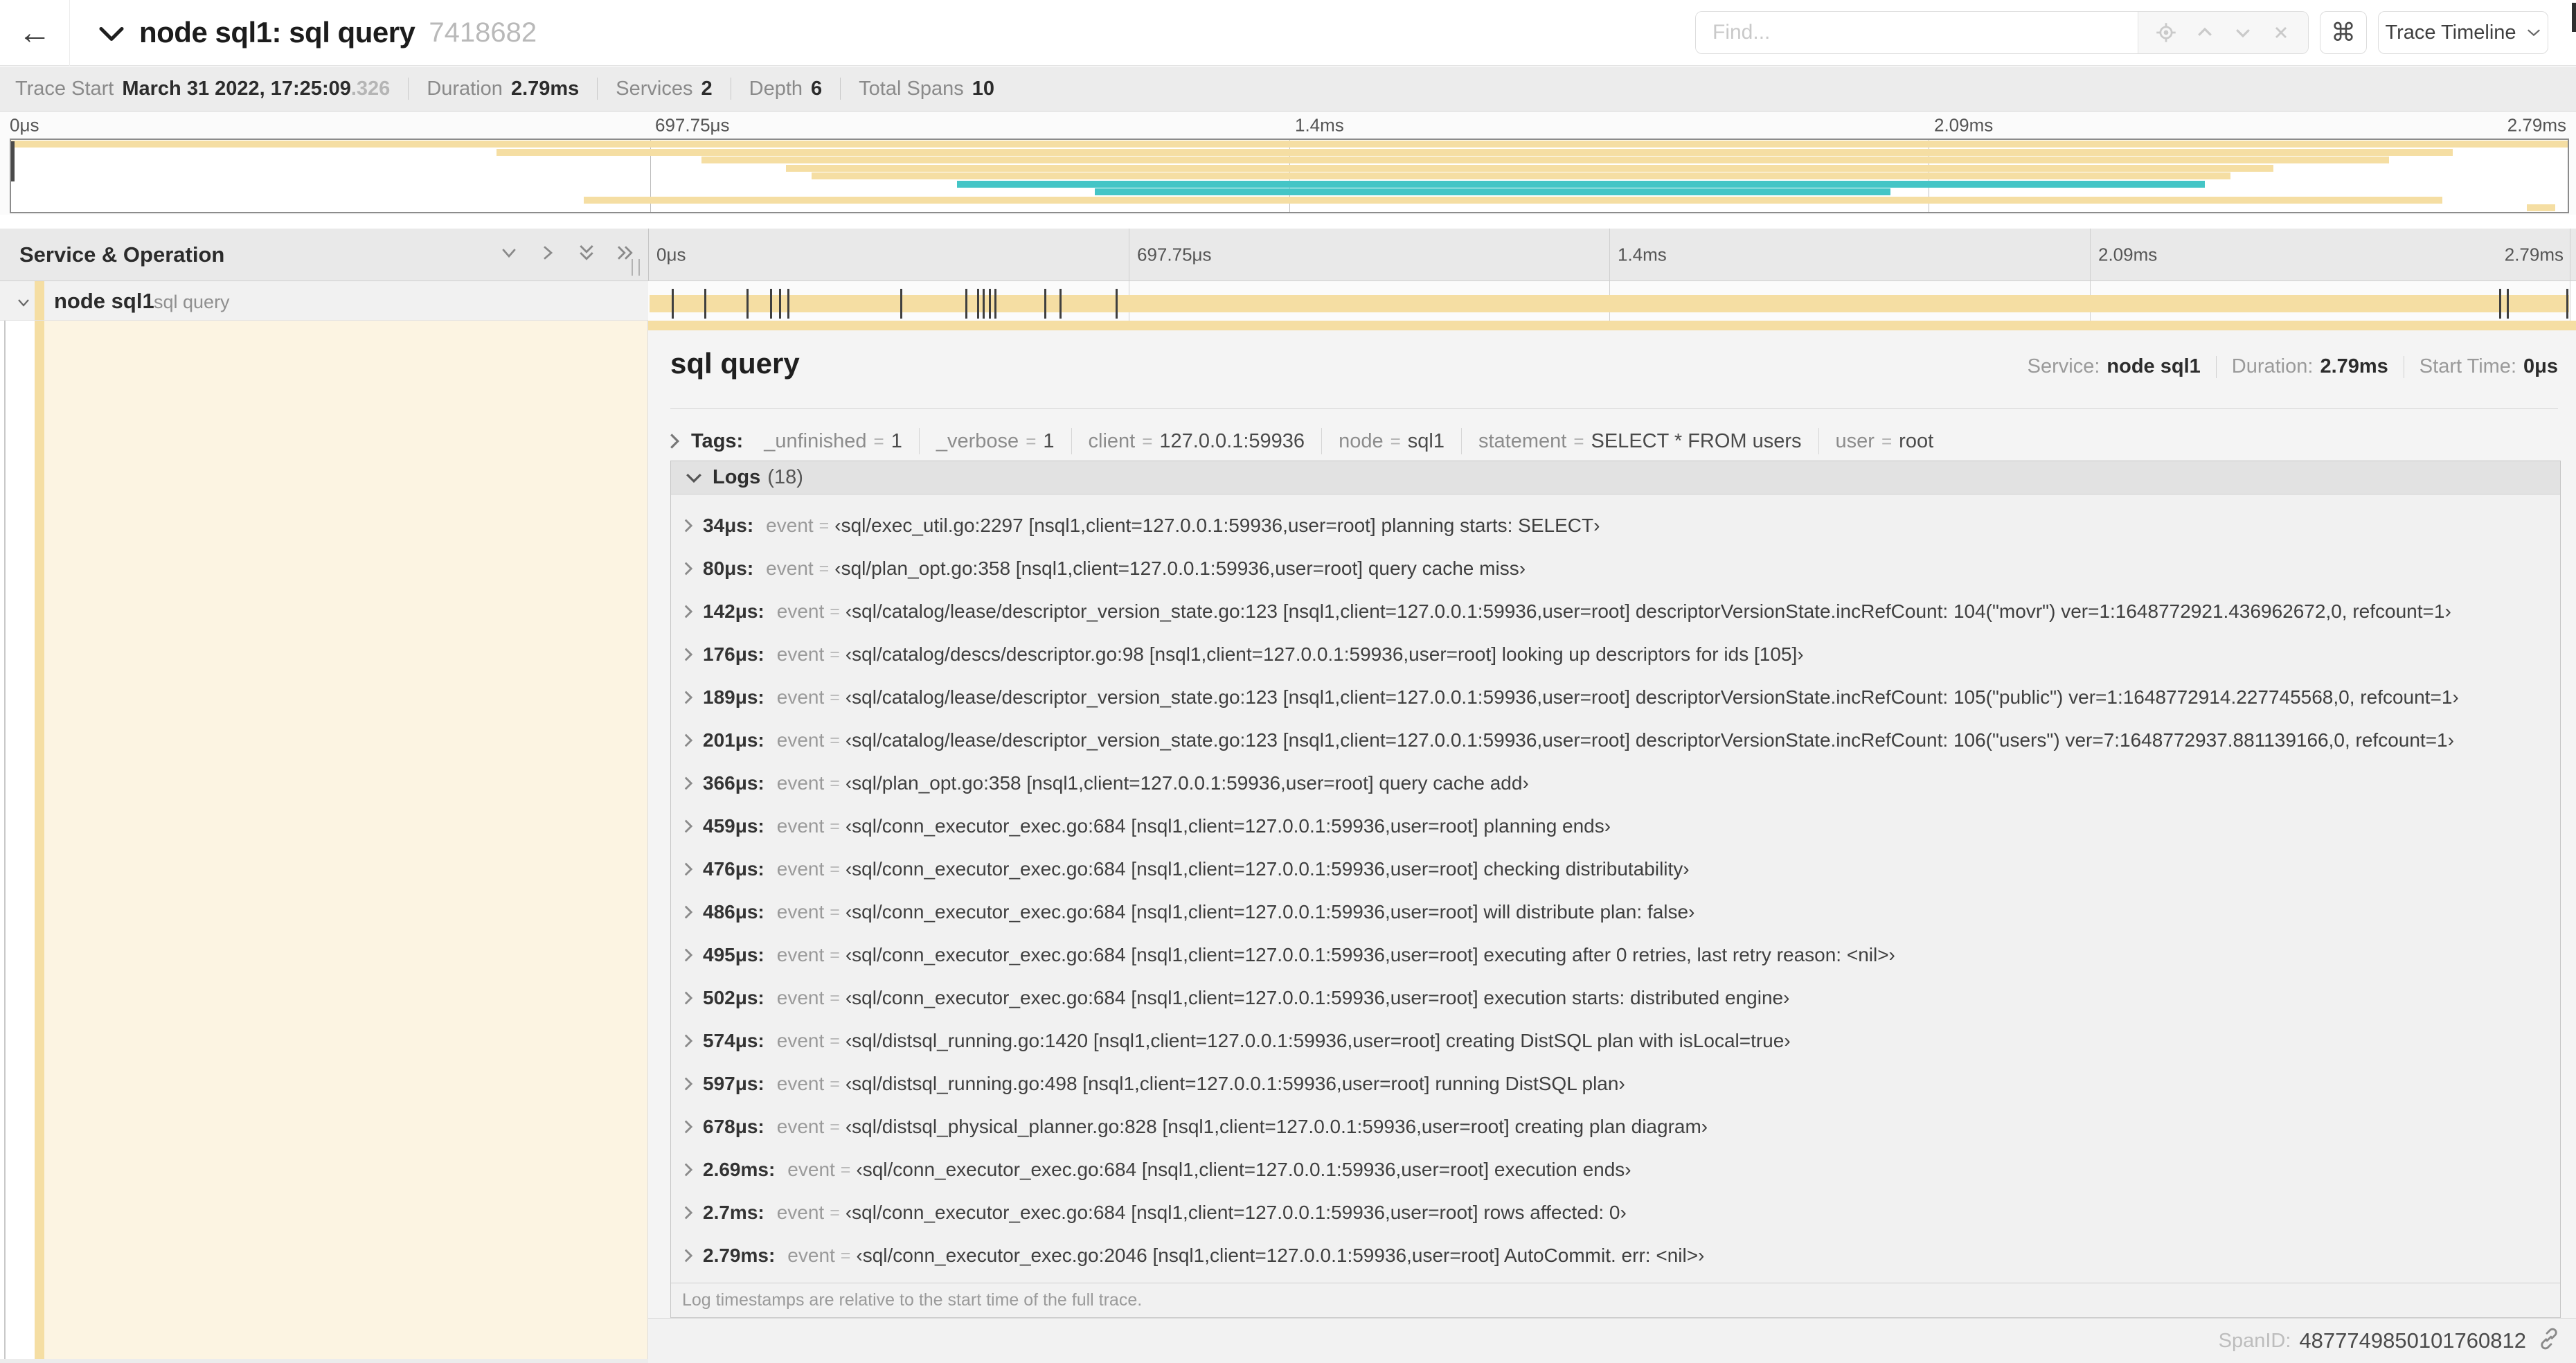  I want to click on log-timestamp: 142μs:, so click(733, 611).